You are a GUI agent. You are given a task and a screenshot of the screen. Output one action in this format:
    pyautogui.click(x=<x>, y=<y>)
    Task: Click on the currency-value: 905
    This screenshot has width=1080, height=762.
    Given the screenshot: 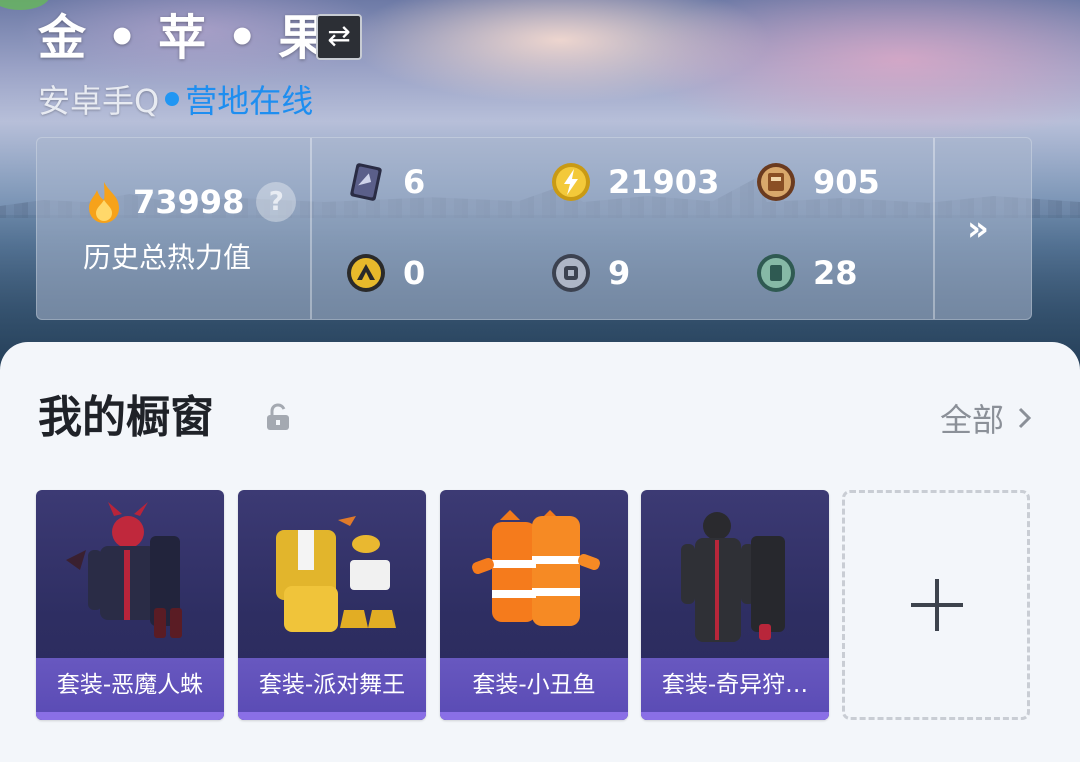 What is the action you would take?
    pyautogui.click(x=846, y=182)
    